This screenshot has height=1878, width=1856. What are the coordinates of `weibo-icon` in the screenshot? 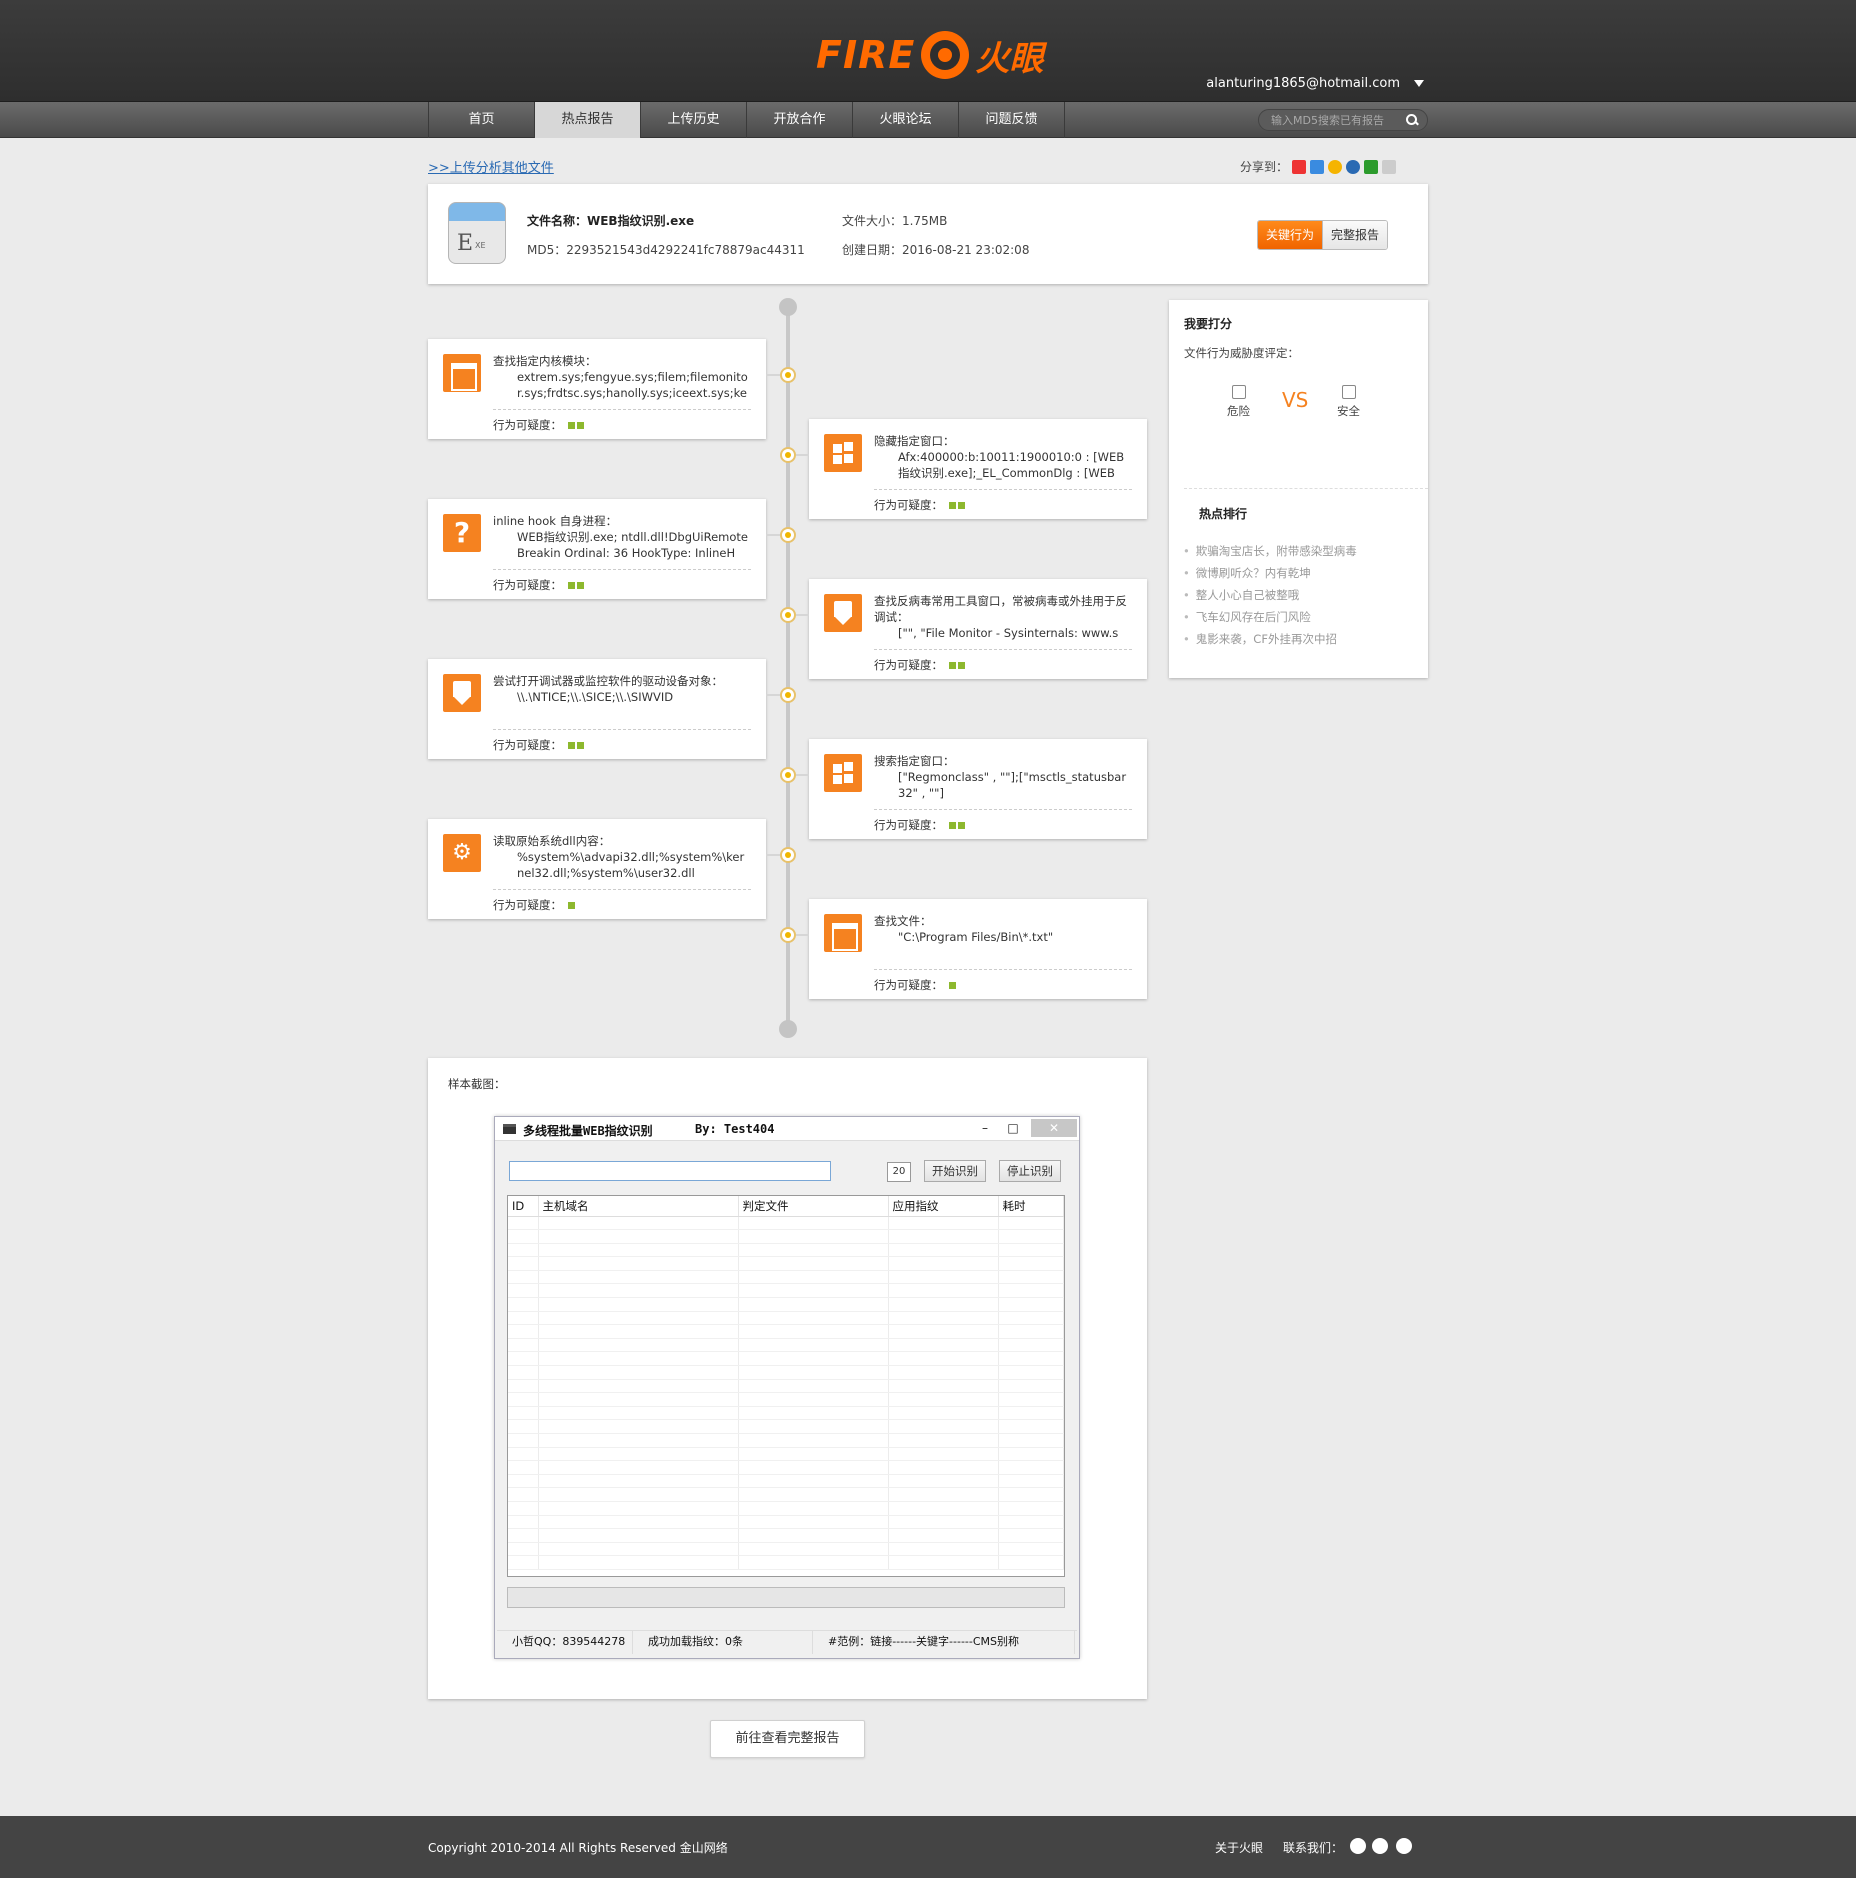 It's located at (1358, 1846).